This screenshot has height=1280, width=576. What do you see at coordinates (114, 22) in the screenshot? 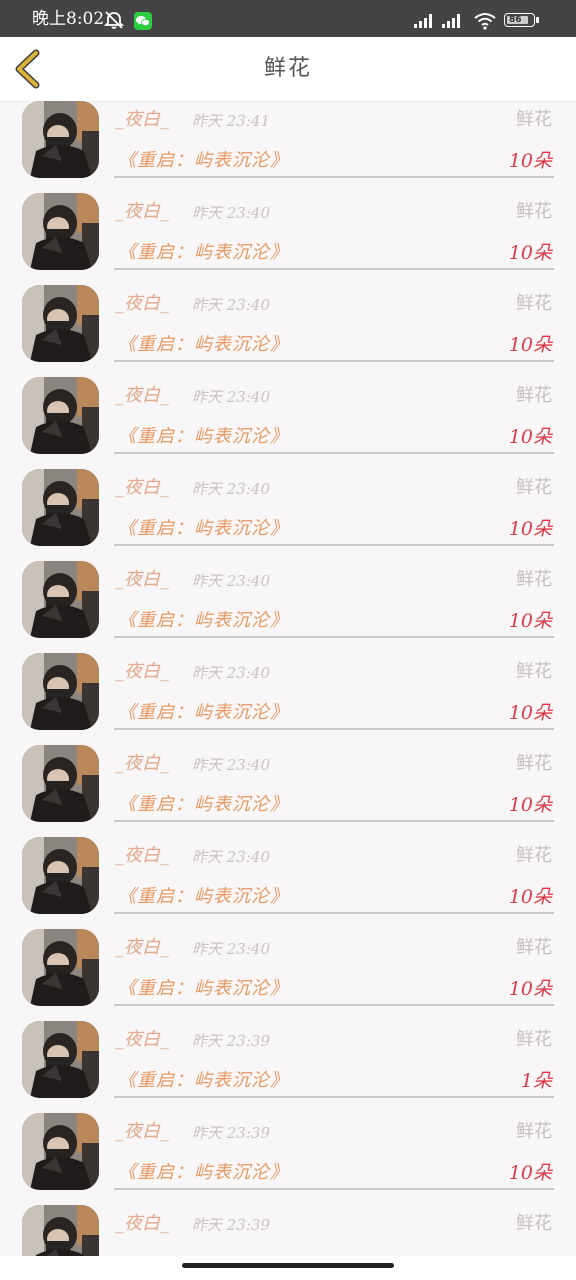
I see `alarm-off-icon` at bounding box center [114, 22].